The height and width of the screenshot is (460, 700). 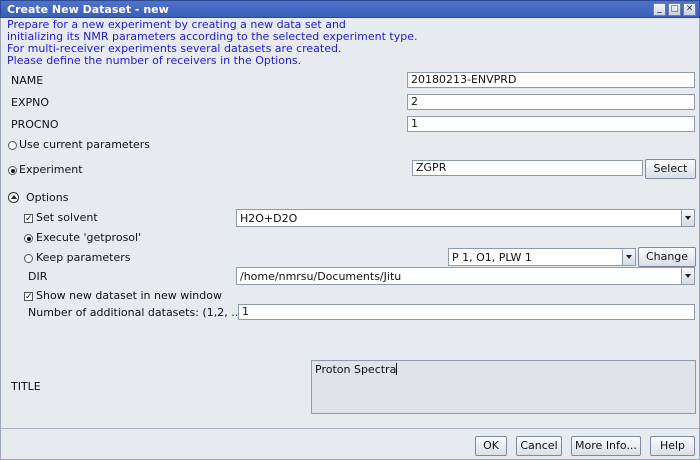 What do you see at coordinates (466, 312) in the screenshot?
I see `additional-datasets-field: 1` at bounding box center [466, 312].